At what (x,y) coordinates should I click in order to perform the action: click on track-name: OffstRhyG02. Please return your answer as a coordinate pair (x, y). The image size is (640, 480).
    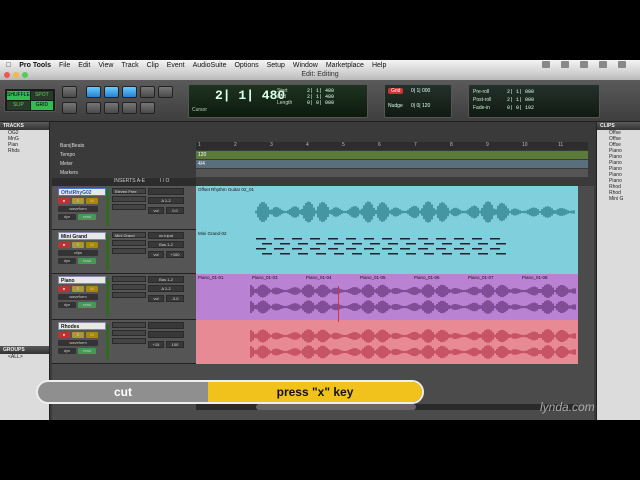
    Looking at the image, I should click on (82, 192).